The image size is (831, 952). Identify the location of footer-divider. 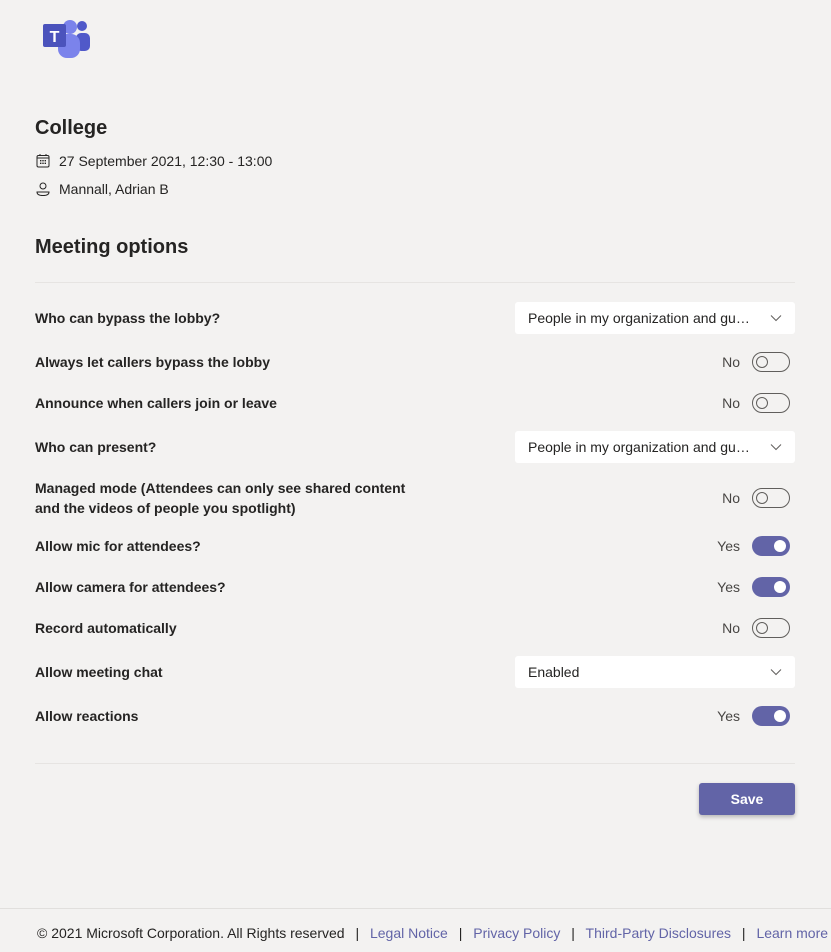
(415, 908).